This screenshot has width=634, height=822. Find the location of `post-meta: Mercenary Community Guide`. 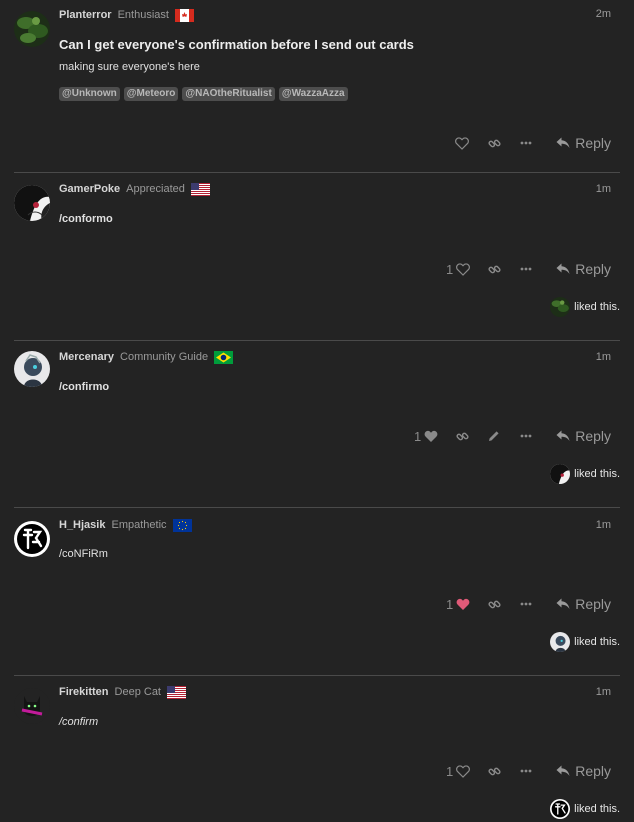

post-meta: Mercenary Community Guide is located at coordinates (146, 357).